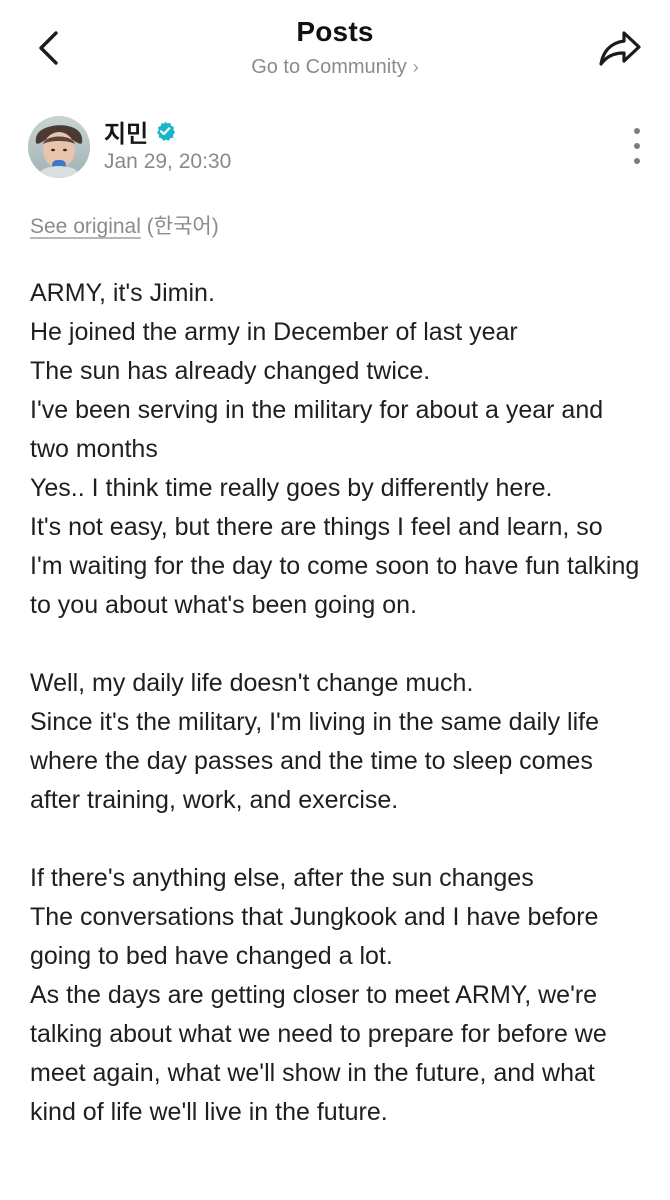 The image size is (670, 1200). What do you see at coordinates (338, 146) in the screenshot?
I see `author-row: 지민 Jan 29, 20:30` at bounding box center [338, 146].